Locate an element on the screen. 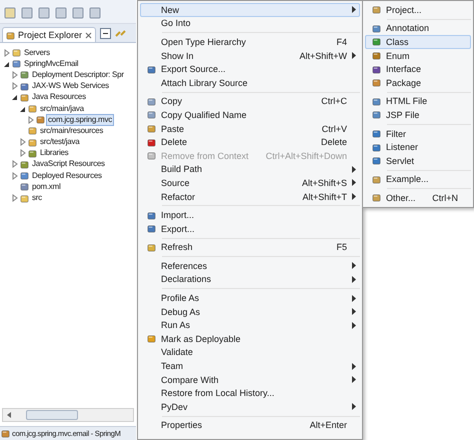 The width and height of the screenshot is (474, 440). menu-item: Show In Alt+Shift+W is located at coordinates (250, 55).